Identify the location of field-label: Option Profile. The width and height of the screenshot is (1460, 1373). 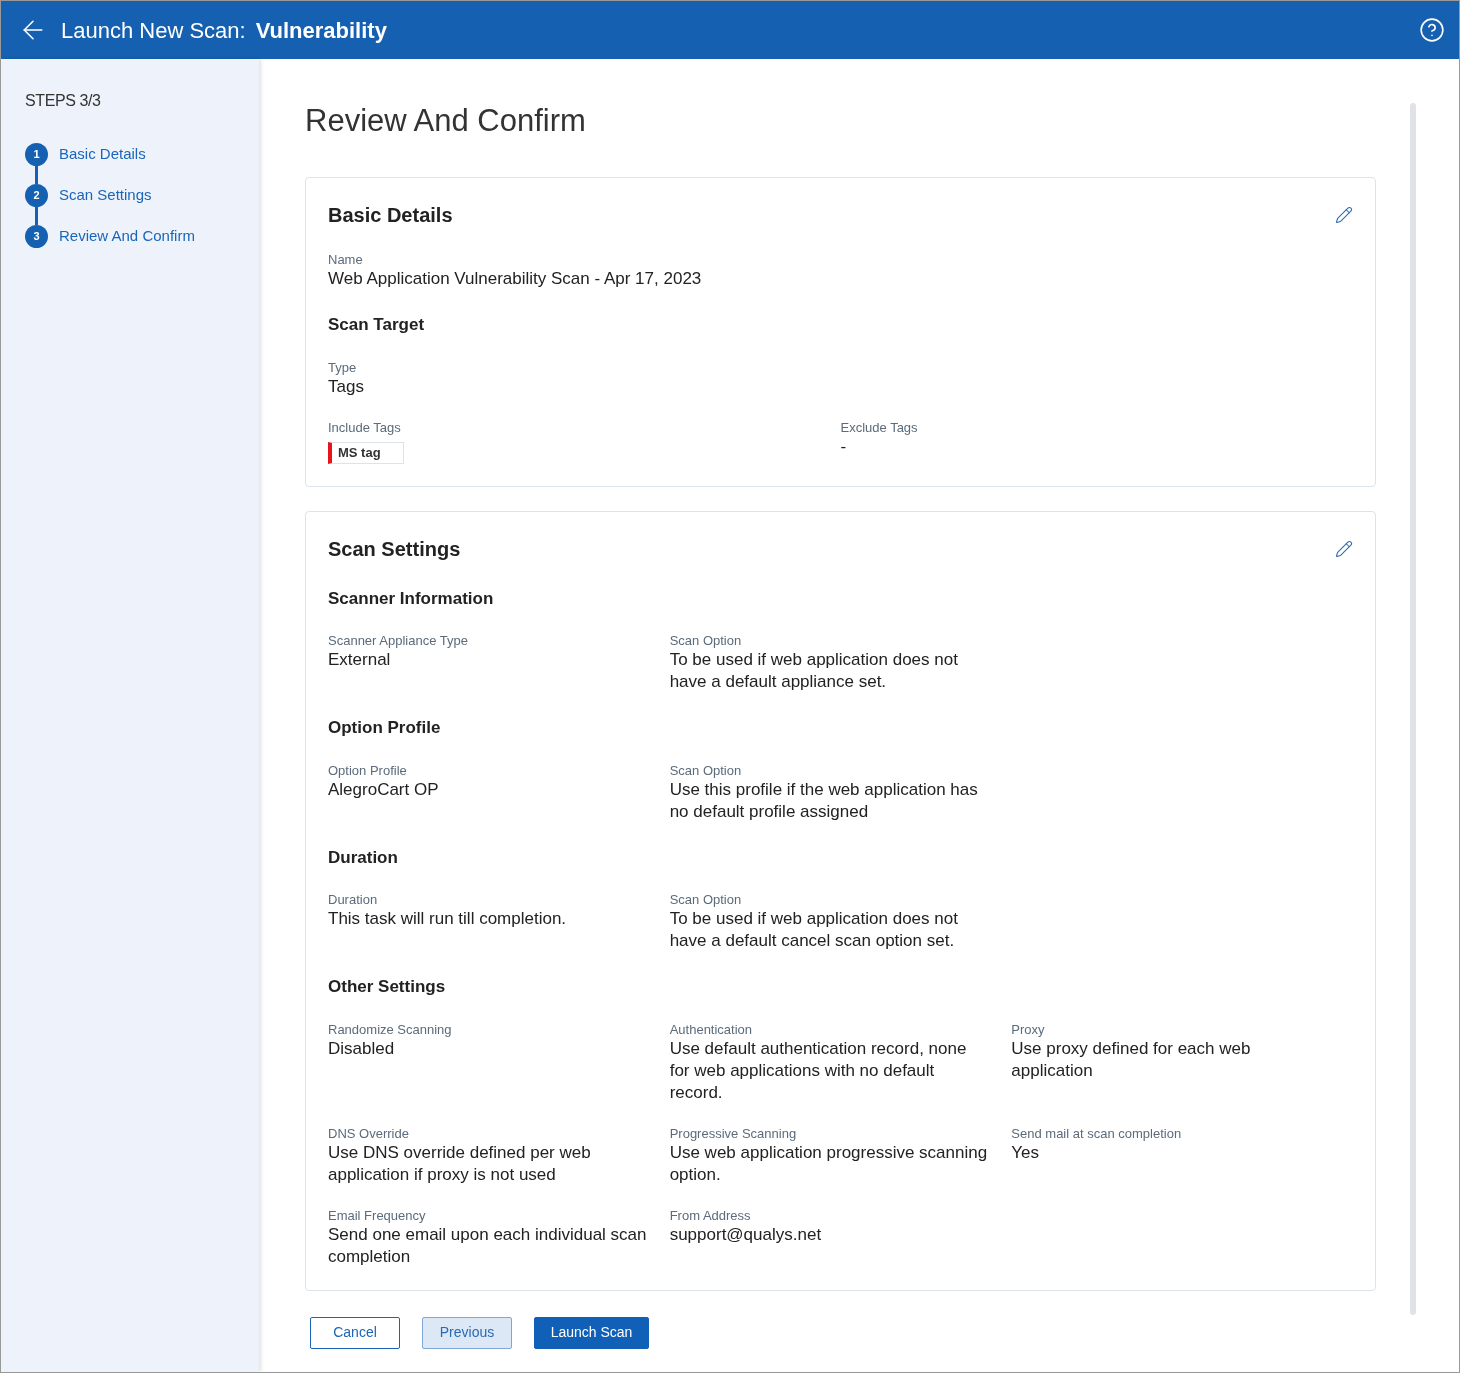
(368, 770).